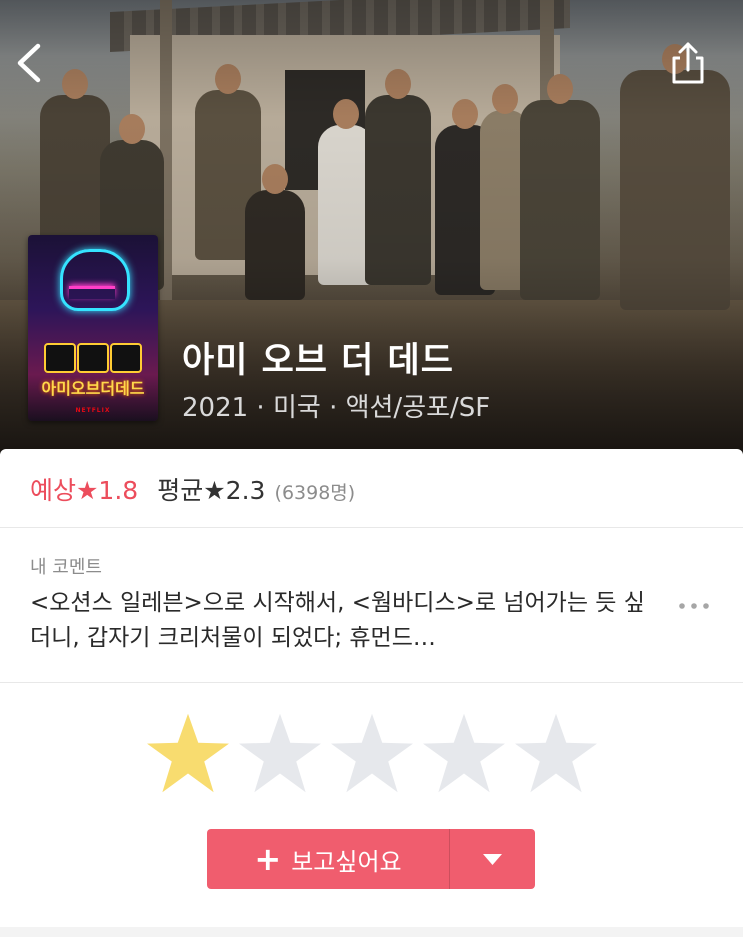 Image resolution: width=743 pixels, height=937 pixels. Describe the element at coordinates (84, 490) in the screenshot. I see `expected-rating: 예상★1.8` at that location.